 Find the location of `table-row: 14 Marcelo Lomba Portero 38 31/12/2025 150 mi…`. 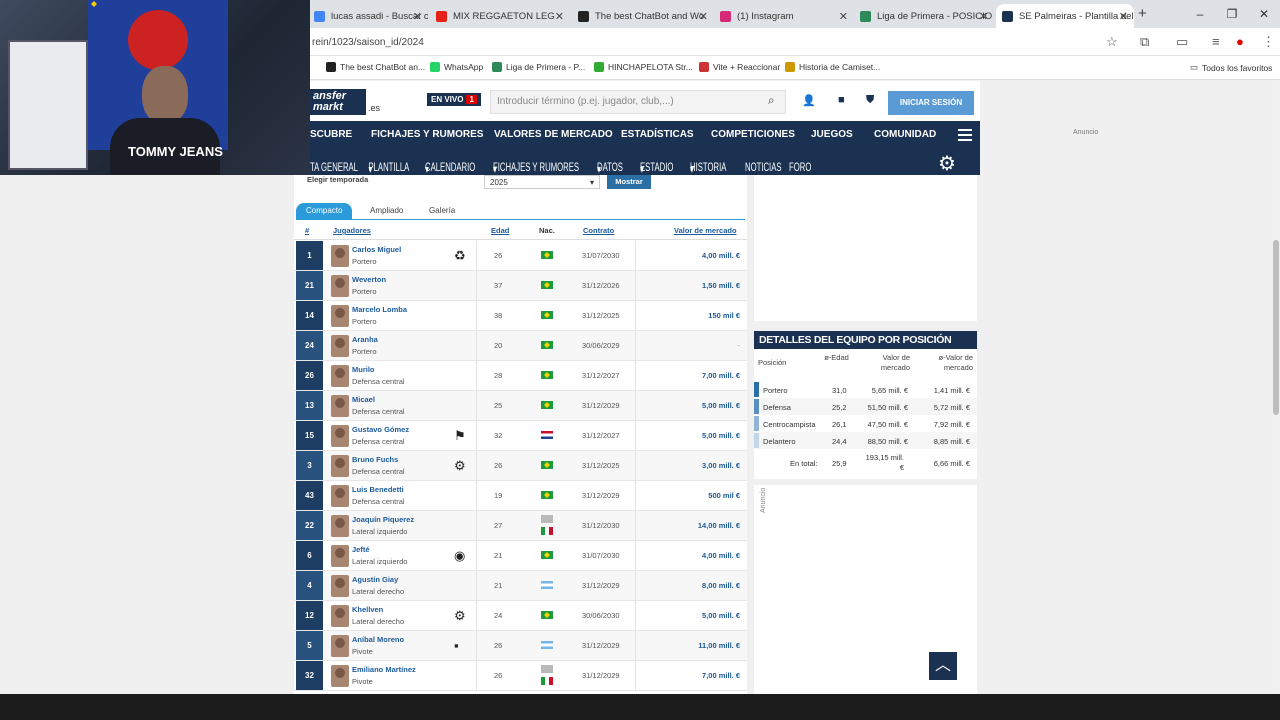

table-row: 14 Marcelo Lomba Portero 38 31/12/2025 150 mi… is located at coordinates (520, 316).